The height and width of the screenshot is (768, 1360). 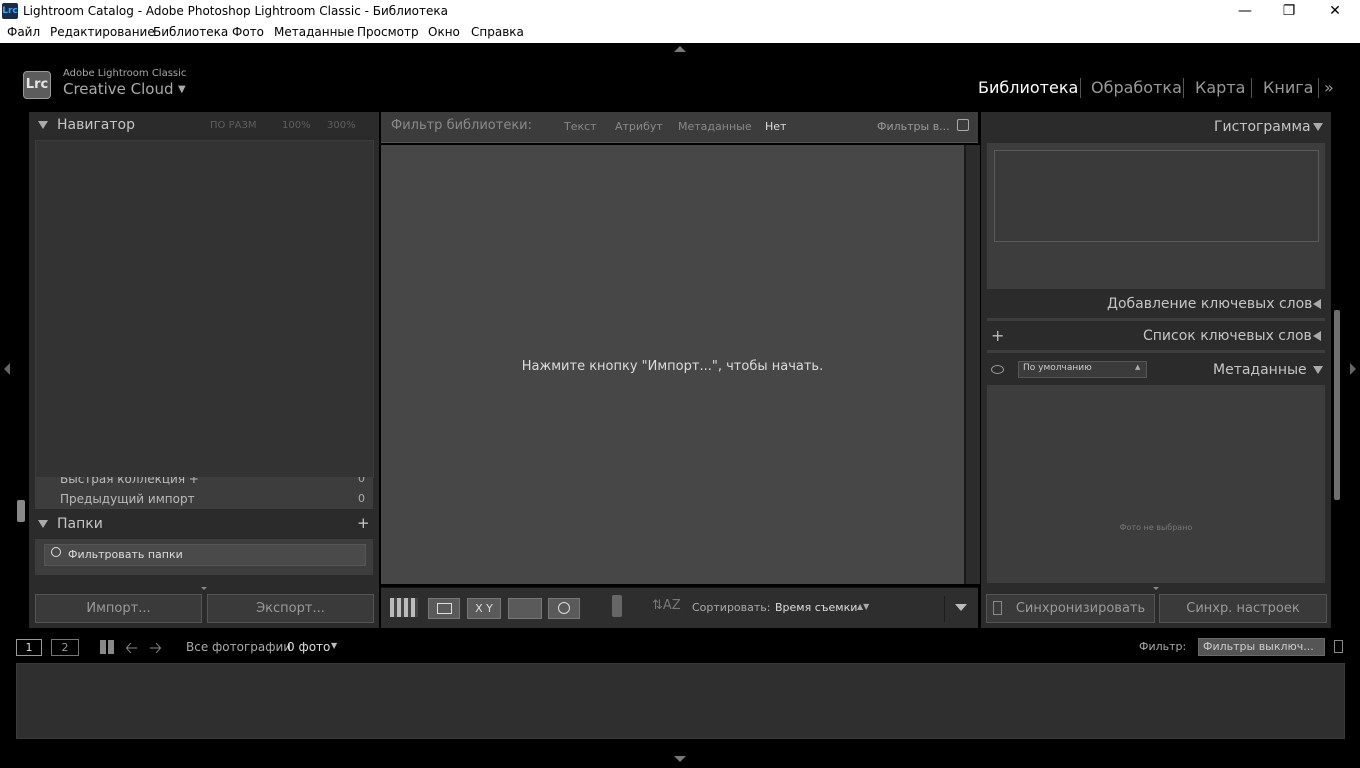 I want to click on survey-view-icon, so click(x=525, y=608).